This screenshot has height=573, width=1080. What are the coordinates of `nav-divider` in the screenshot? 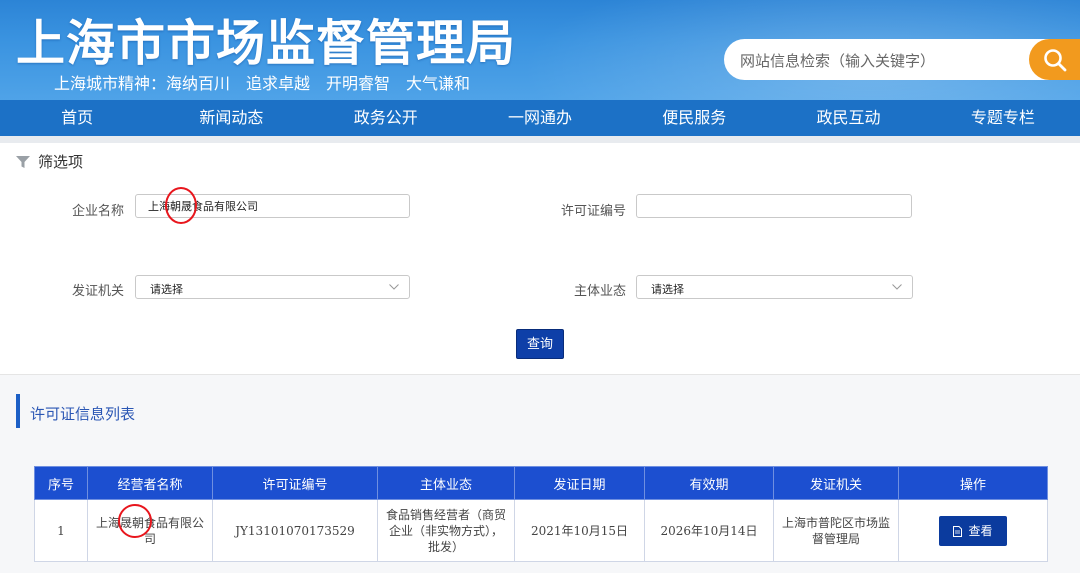 It's located at (540, 139).